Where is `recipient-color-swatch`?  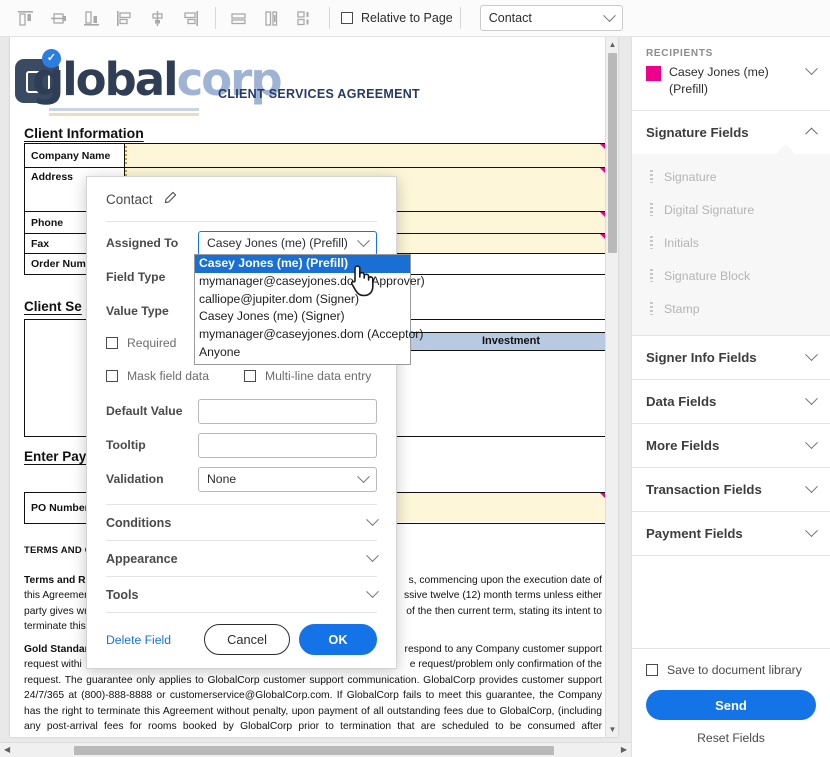 recipient-color-swatch is located at coordinates (653, 73).